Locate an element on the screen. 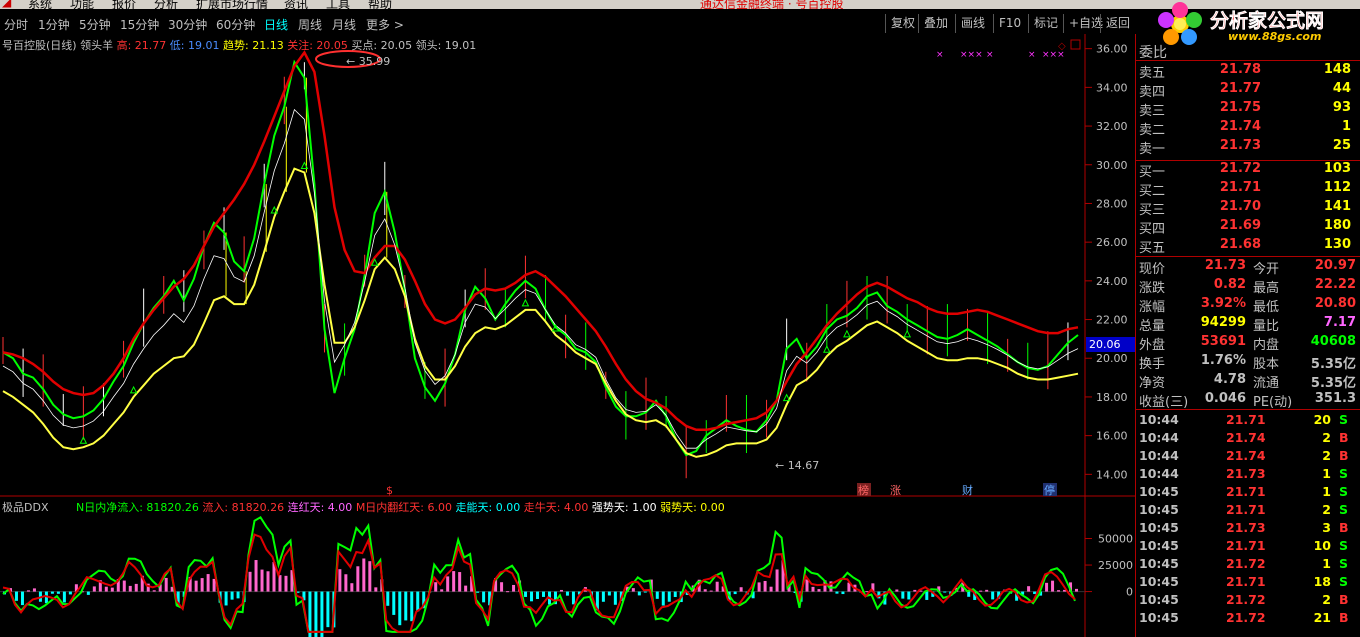  sell-level-row: 卖三 21.75 93 is located at coordinates (1248, 109).